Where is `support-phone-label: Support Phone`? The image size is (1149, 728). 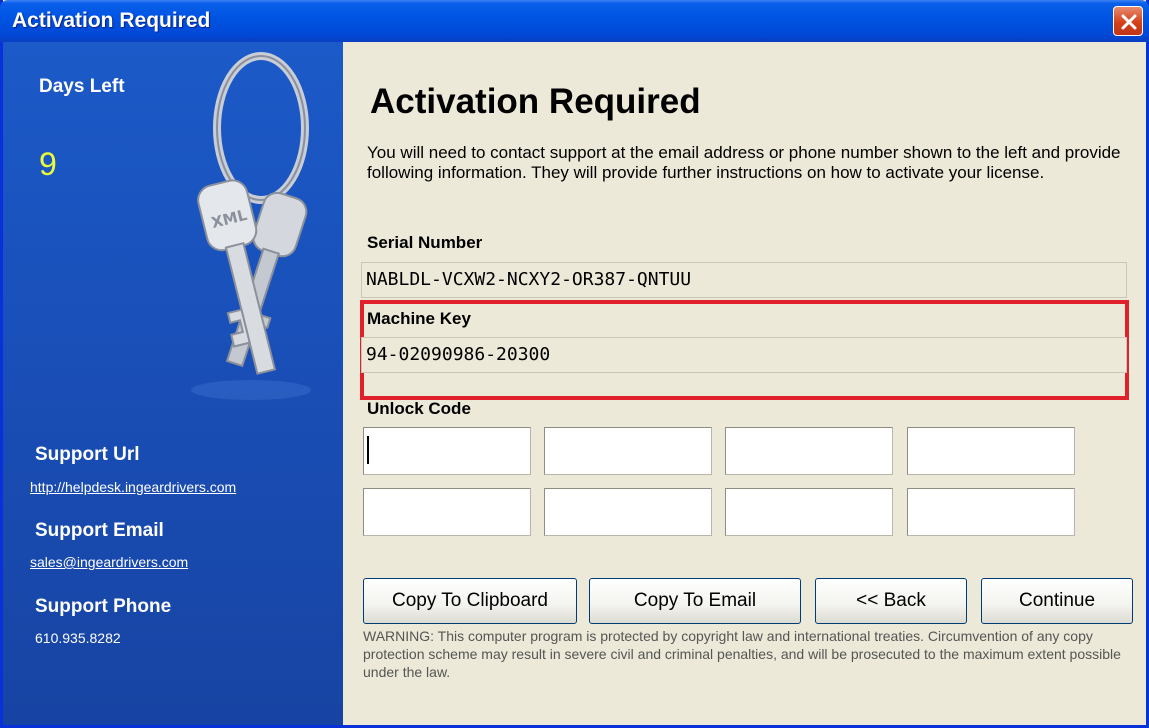
support-phone-label: Support Phone is located at coordinates (103, 606).